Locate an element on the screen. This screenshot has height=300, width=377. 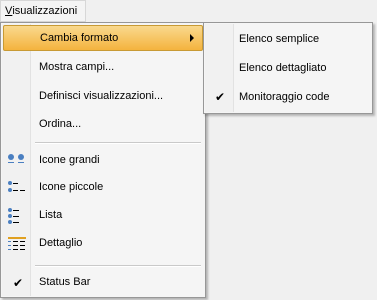
menu-visualizzazioni: Visualizzazioni is located at coordinates (43, 11).